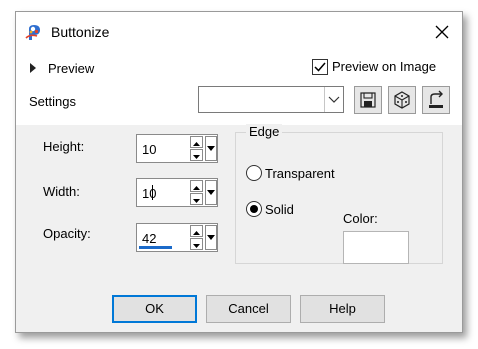  I want to click on opacity-value: 42, so click(149, 238).